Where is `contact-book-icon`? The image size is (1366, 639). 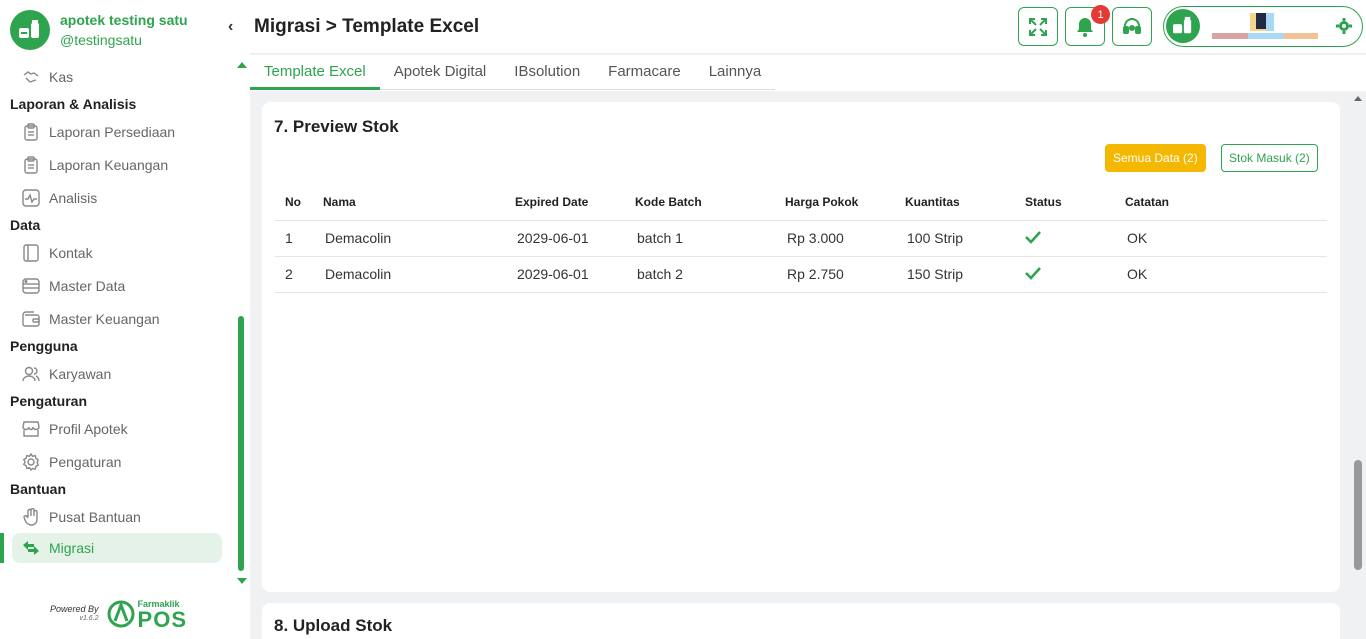
contact-book-icon is located at coordinates (31, 252).